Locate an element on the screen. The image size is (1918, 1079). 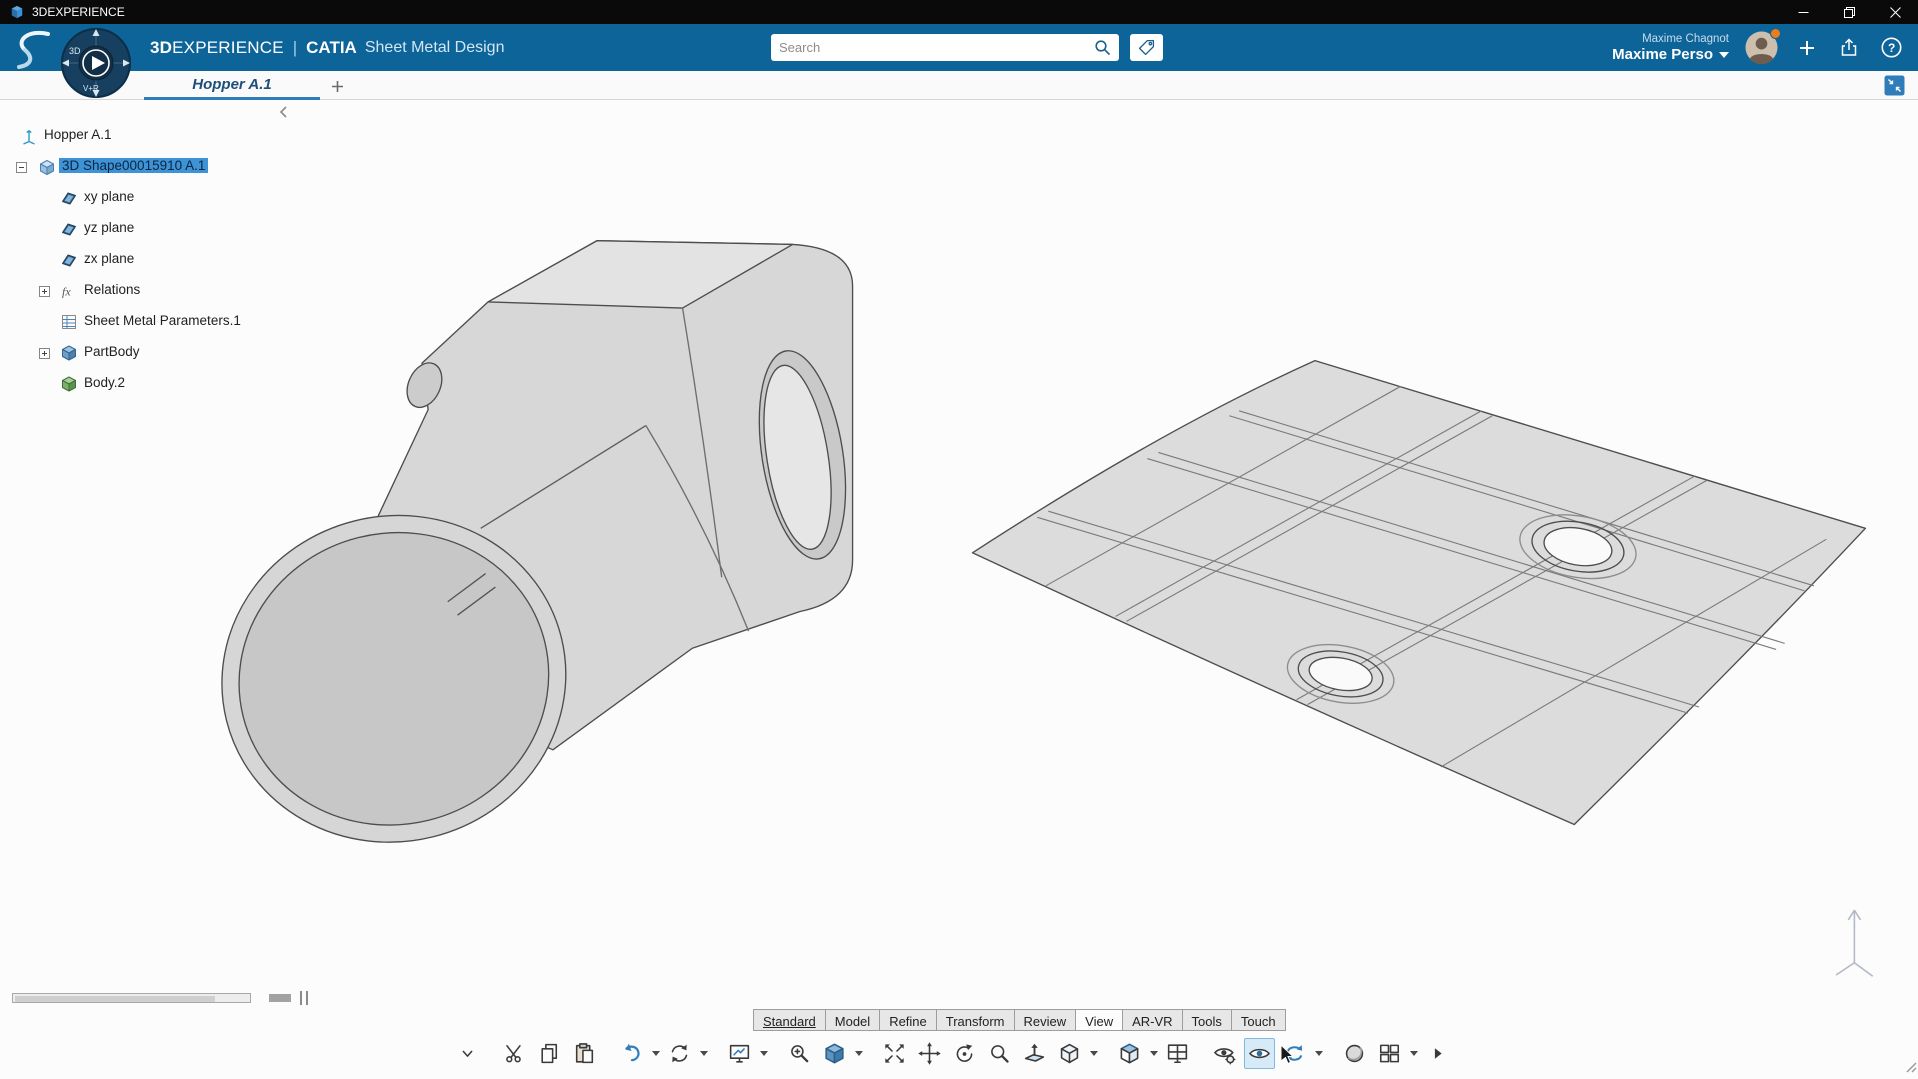
tool-fit-all is located at coordinates (894, 1053).